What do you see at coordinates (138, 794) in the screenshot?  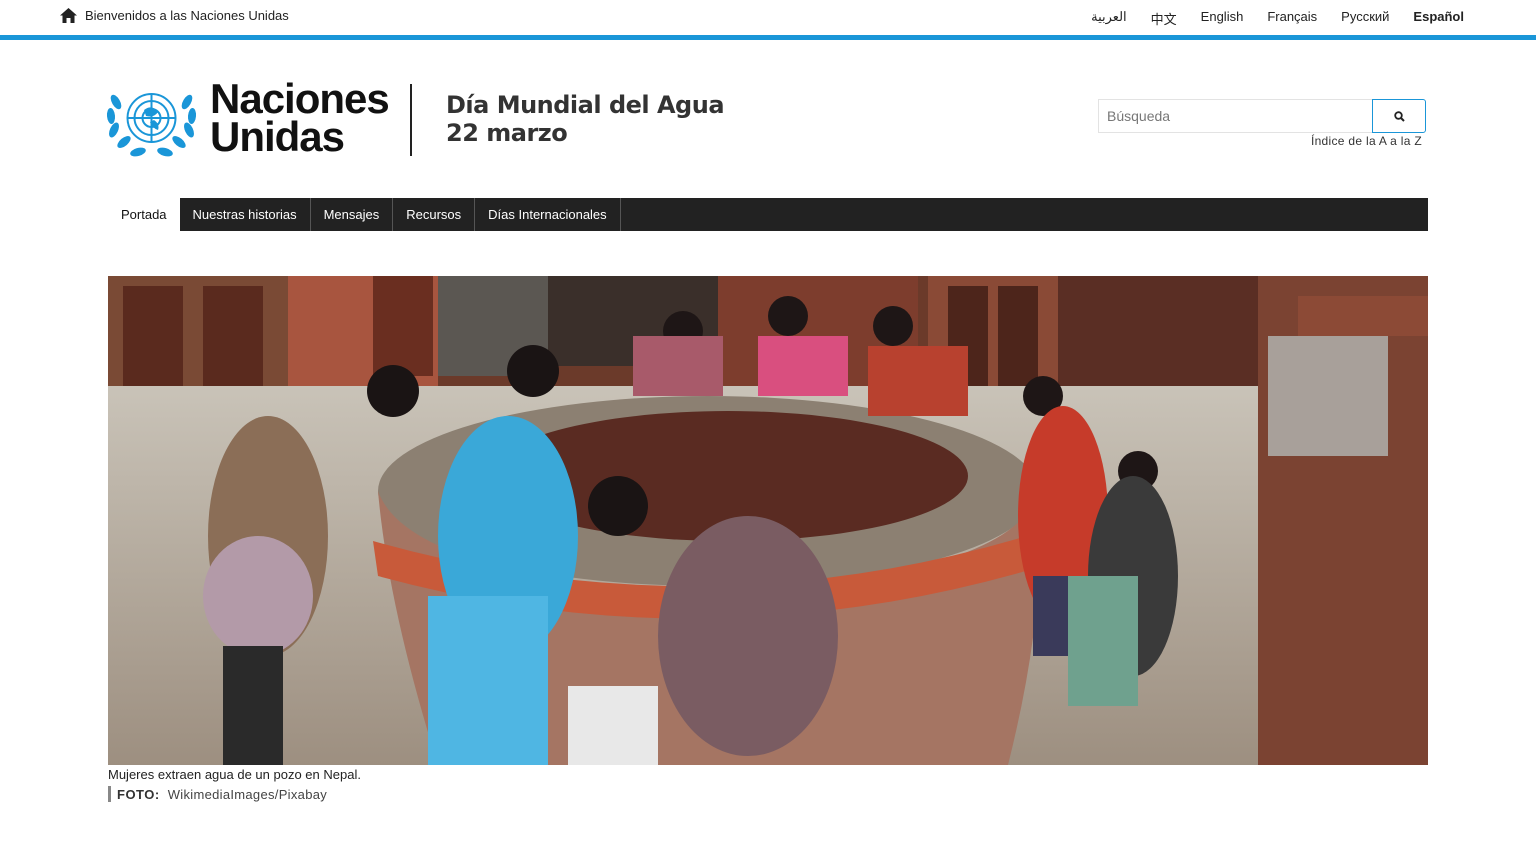 I see `credit-label: FOTO:` at bounding box center [138, 794].